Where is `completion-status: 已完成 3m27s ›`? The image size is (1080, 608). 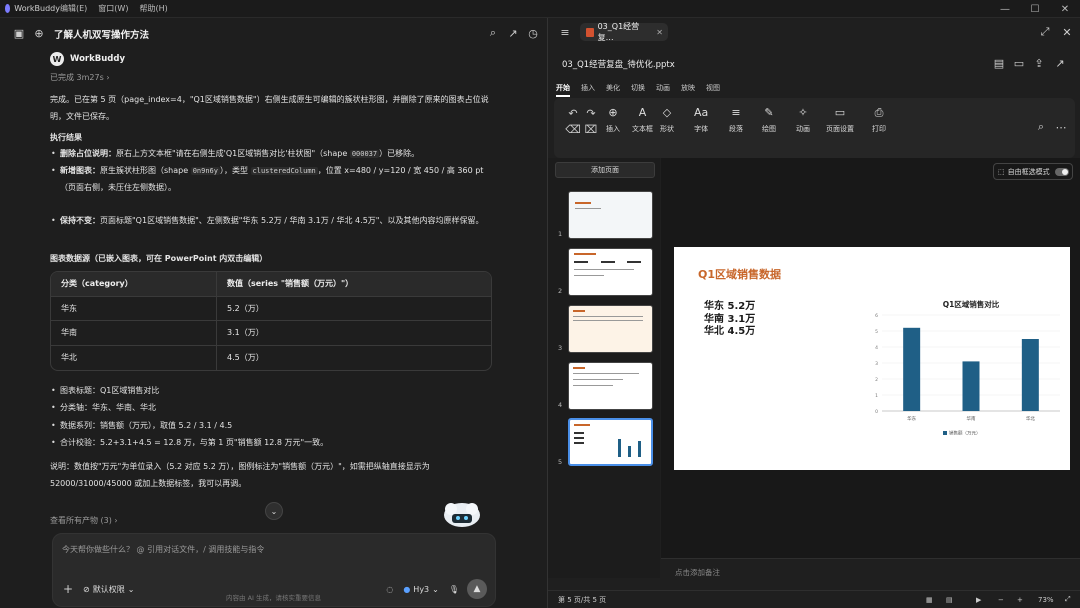
completion-status: 已完成 3m27s › is located at coordinates (80, 77).